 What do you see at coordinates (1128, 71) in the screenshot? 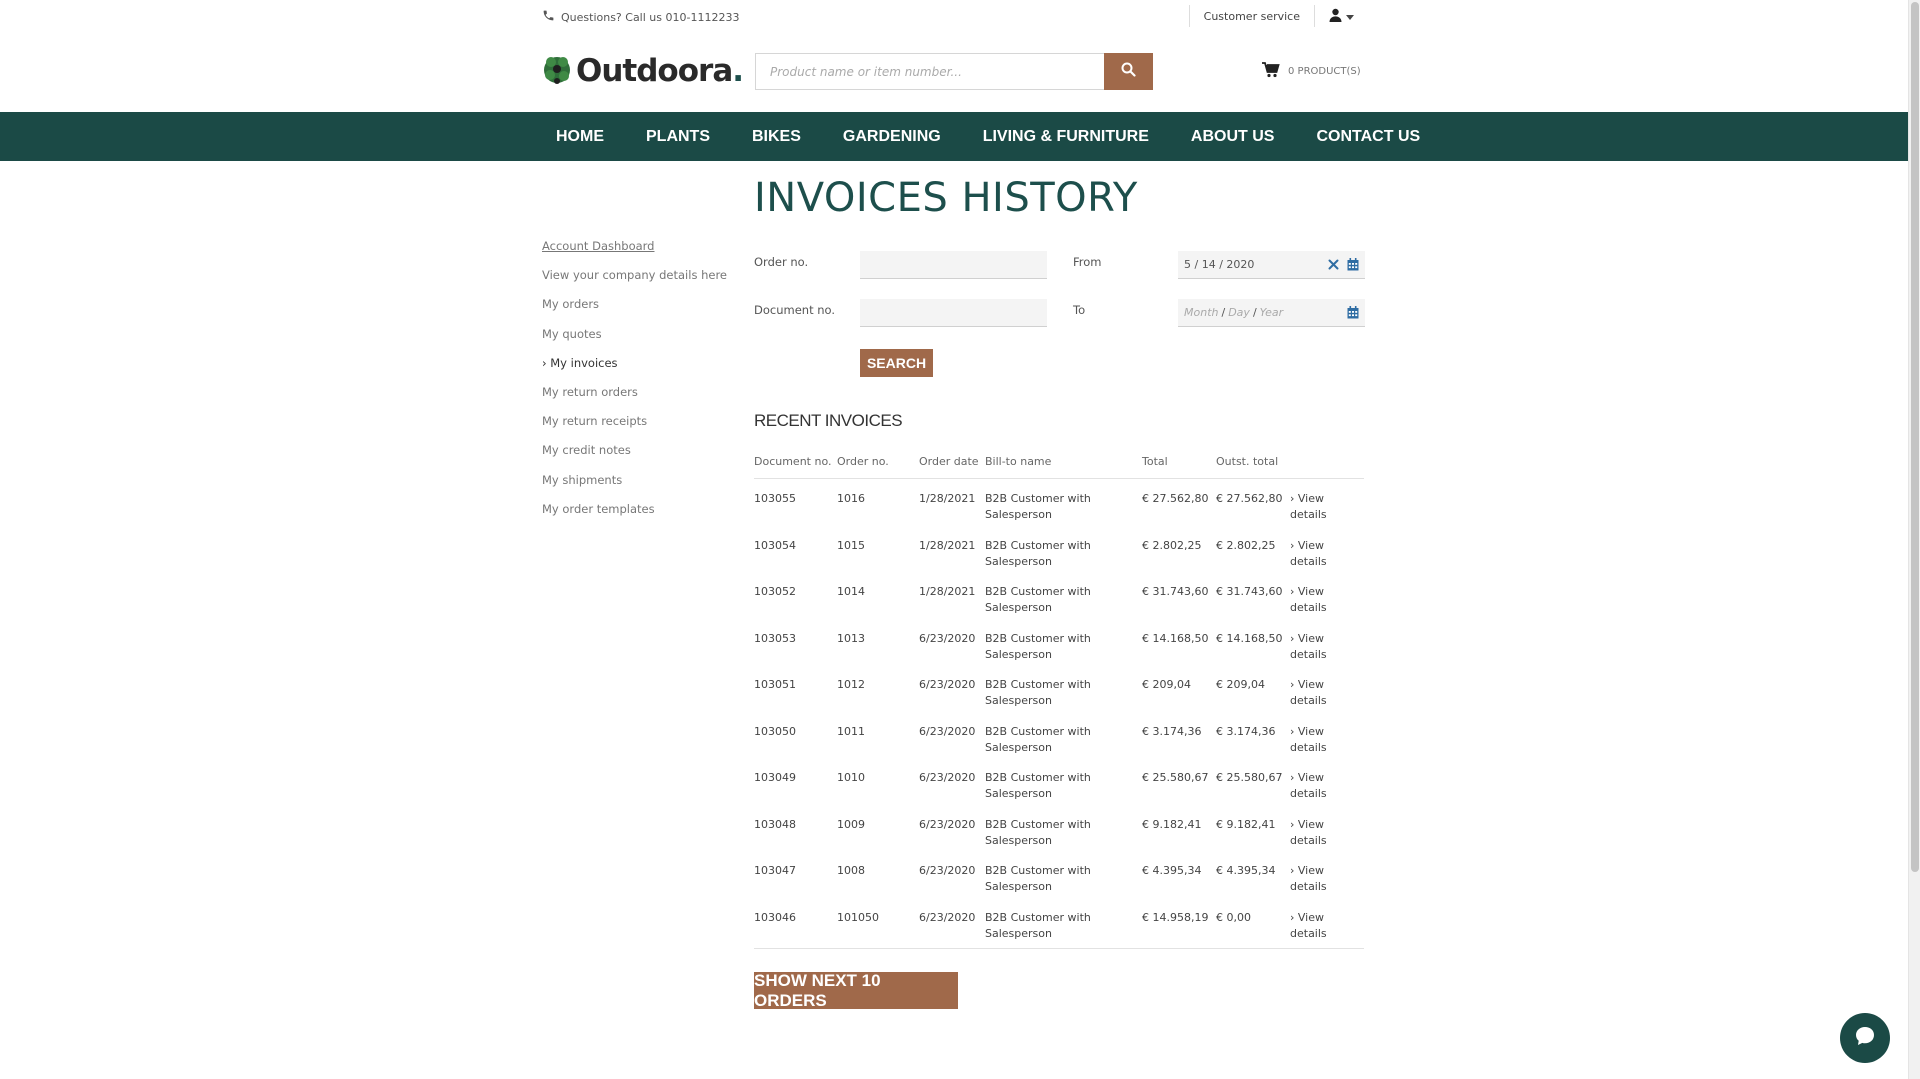
I see `search-button` at bounding box center [1128, 71].